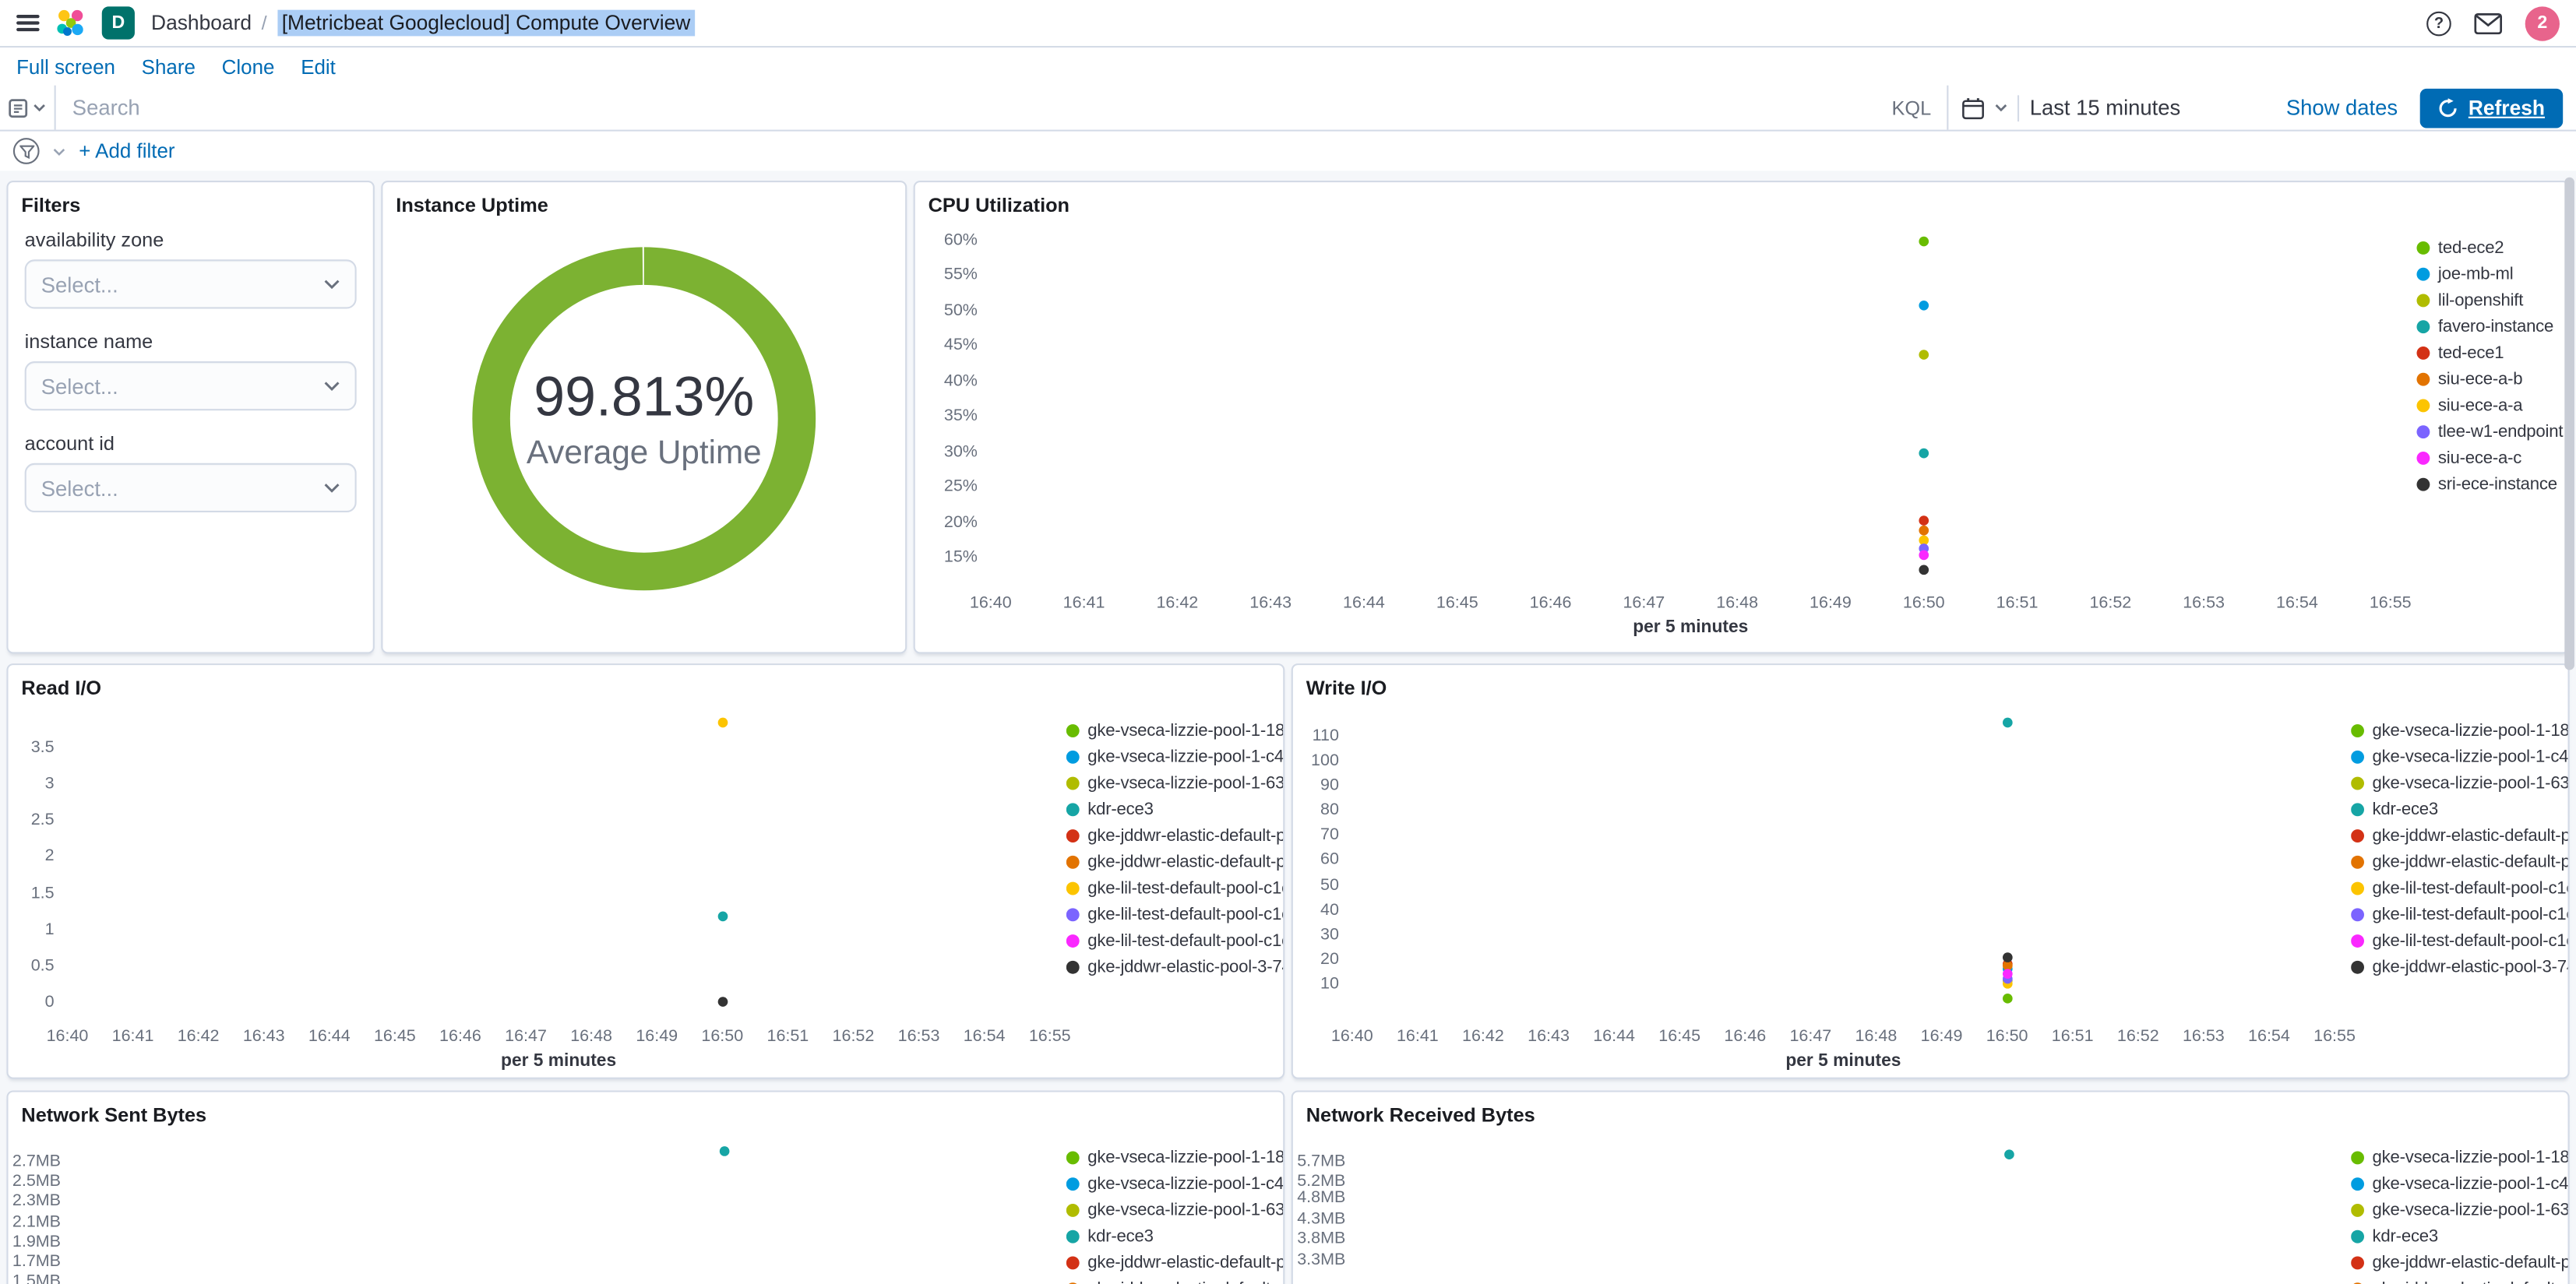 The width and height of the screenshot is (2576, 1284). Describe the element at coordinates (37, 1262) in the screenshot. I see `y-axis-tick: 1.7MB` at that location.